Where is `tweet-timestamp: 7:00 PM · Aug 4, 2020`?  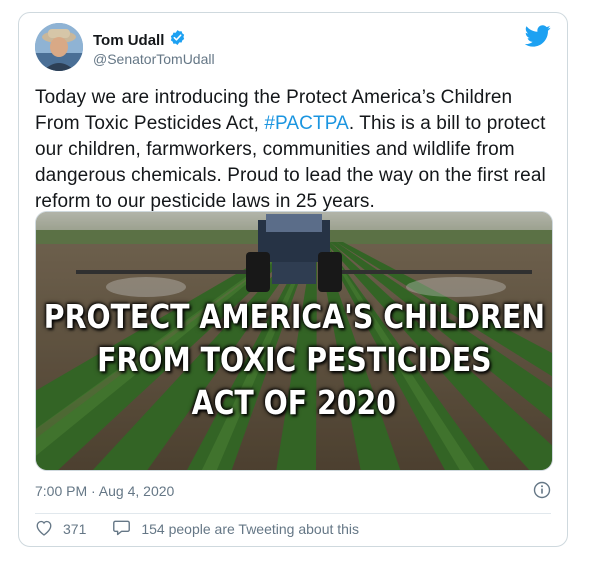
tweet-timestamp: 7:00 PM · Aug 4, 2020 is located at coordinates (104, 491).